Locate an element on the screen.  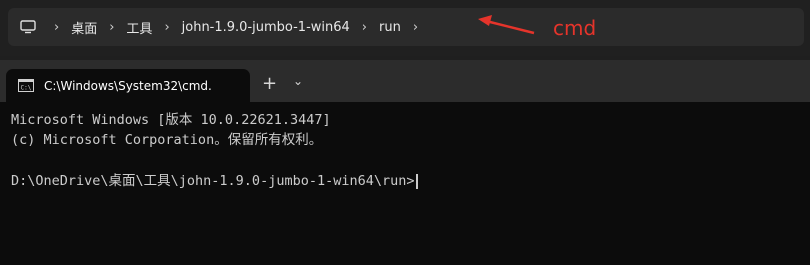
annotation-arrow-icon is located at coordinates (506, 25).